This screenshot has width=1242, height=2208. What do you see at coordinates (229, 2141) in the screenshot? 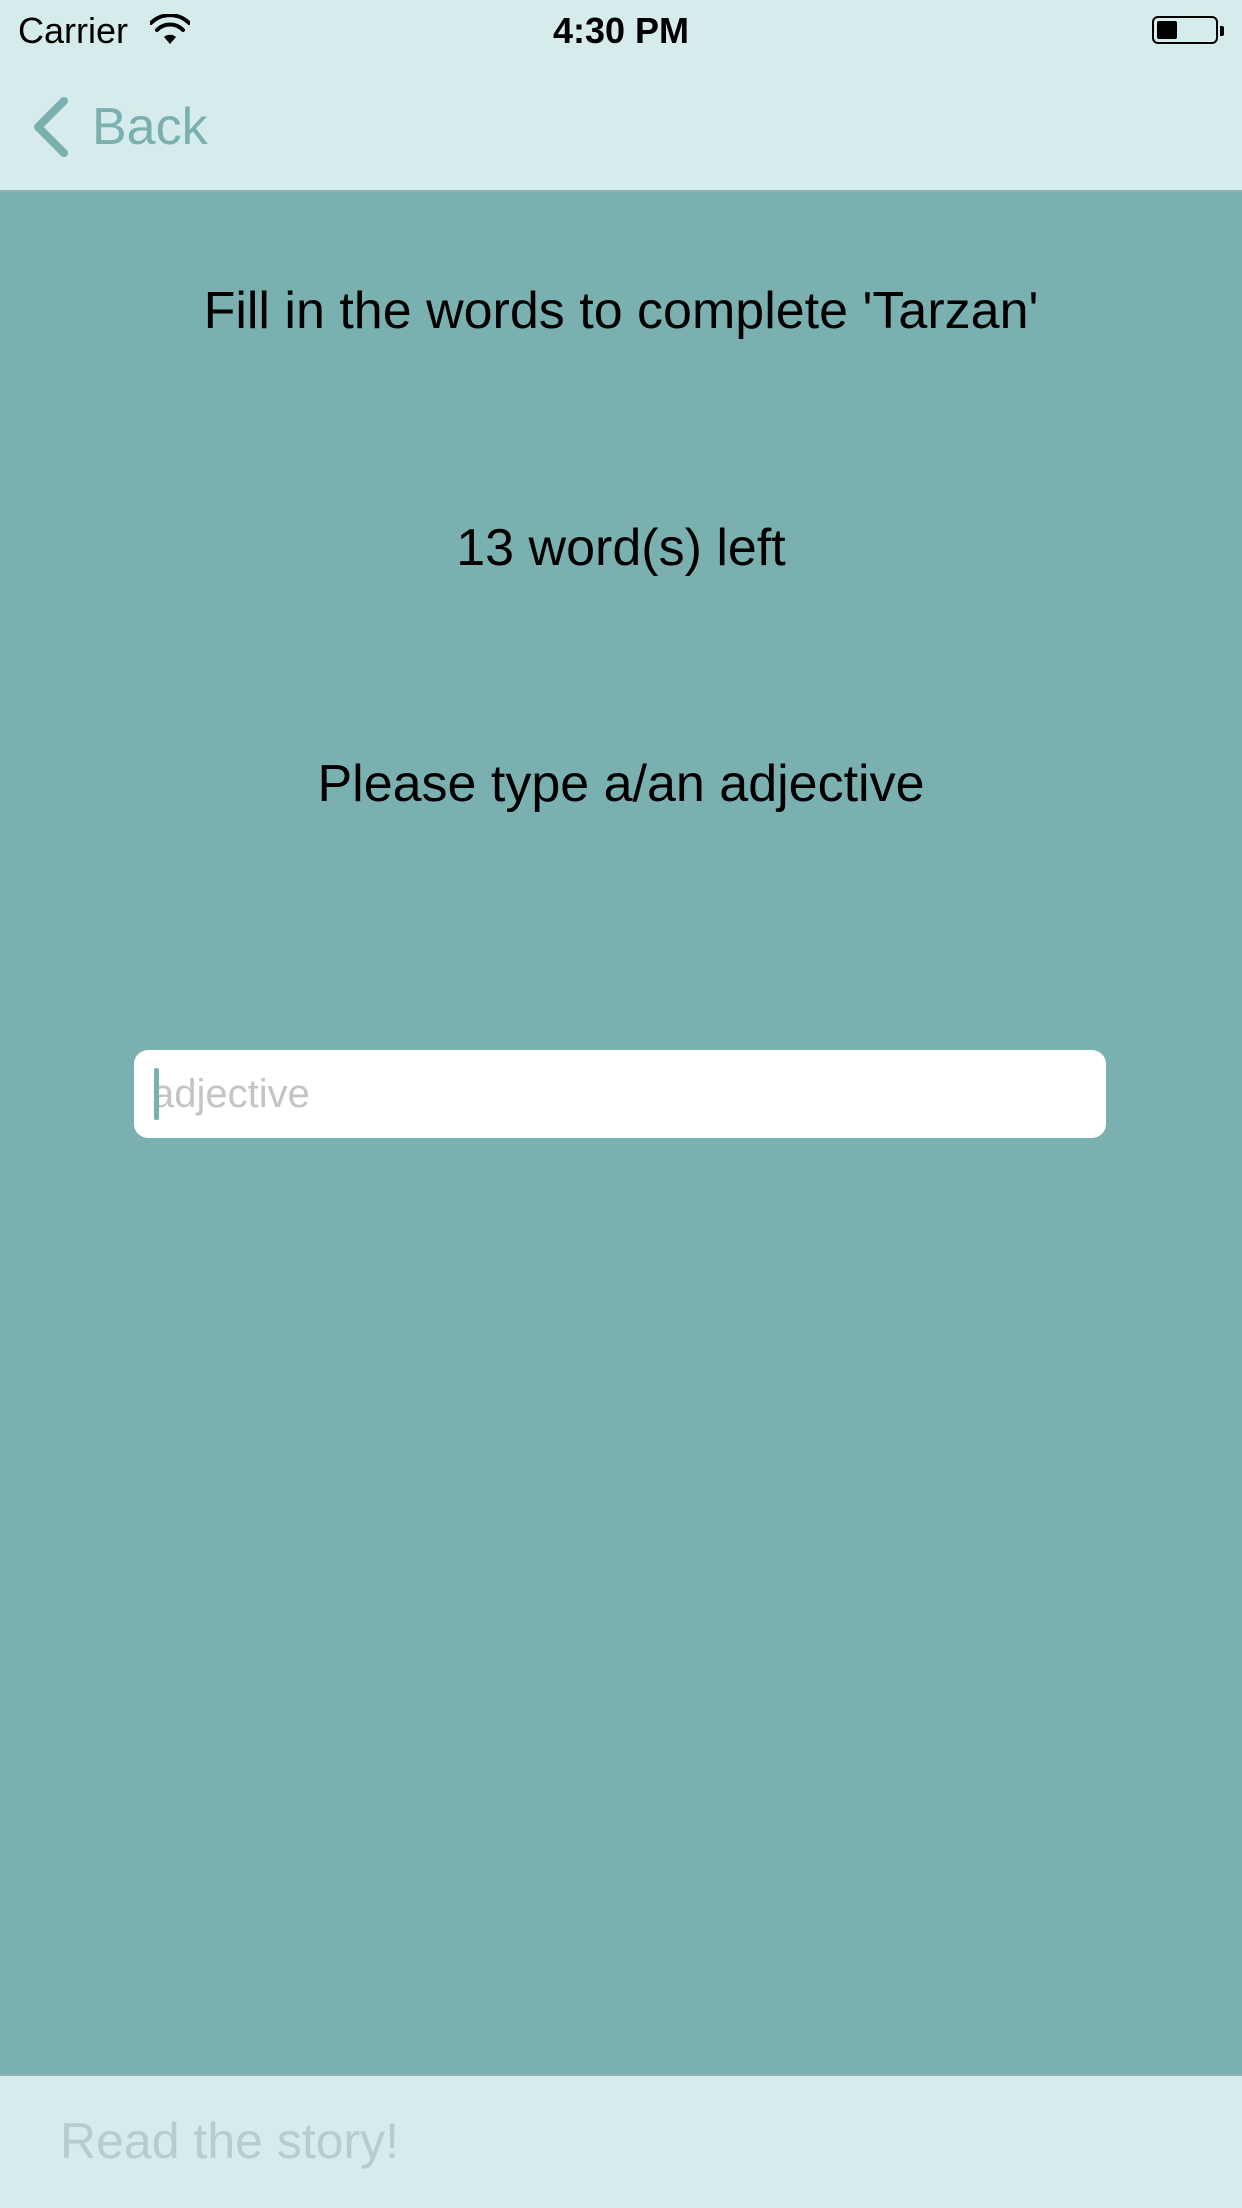
I see `read-story-button: Read the story!` at bounding box center [229, 2141].